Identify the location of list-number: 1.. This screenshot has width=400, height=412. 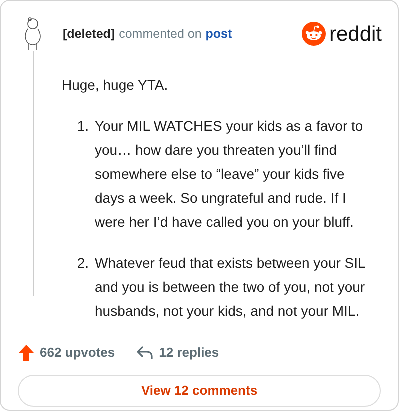
(83, 126).